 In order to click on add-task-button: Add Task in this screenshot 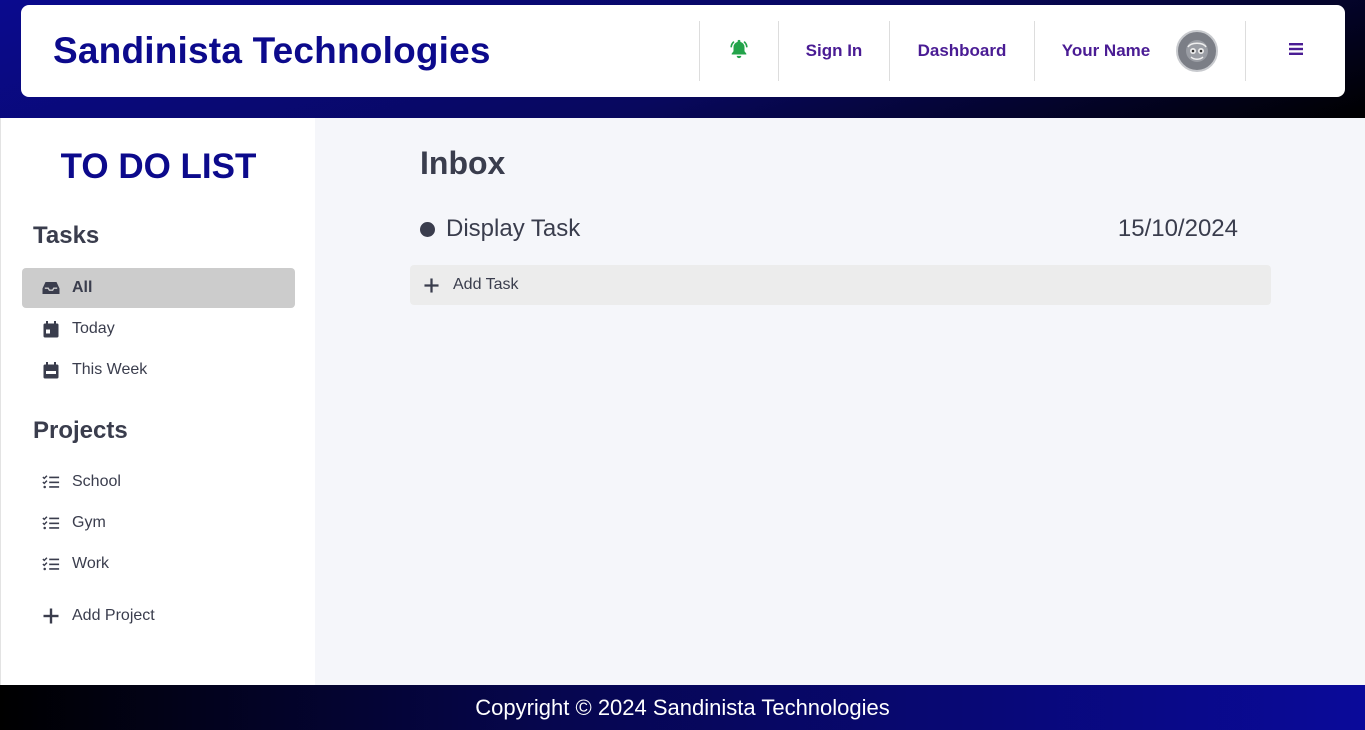, I will do `click(840, 285)`.